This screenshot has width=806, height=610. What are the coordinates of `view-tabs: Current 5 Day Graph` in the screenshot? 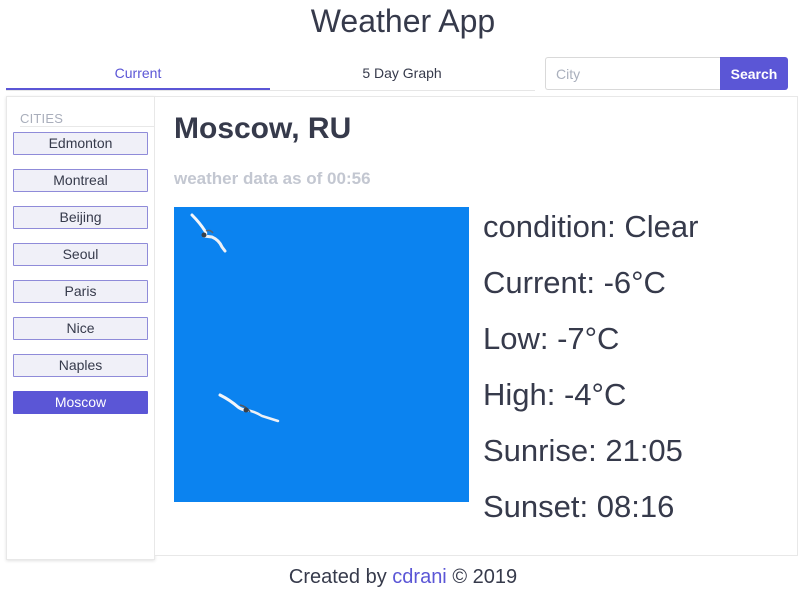 It's located at (270, 74).